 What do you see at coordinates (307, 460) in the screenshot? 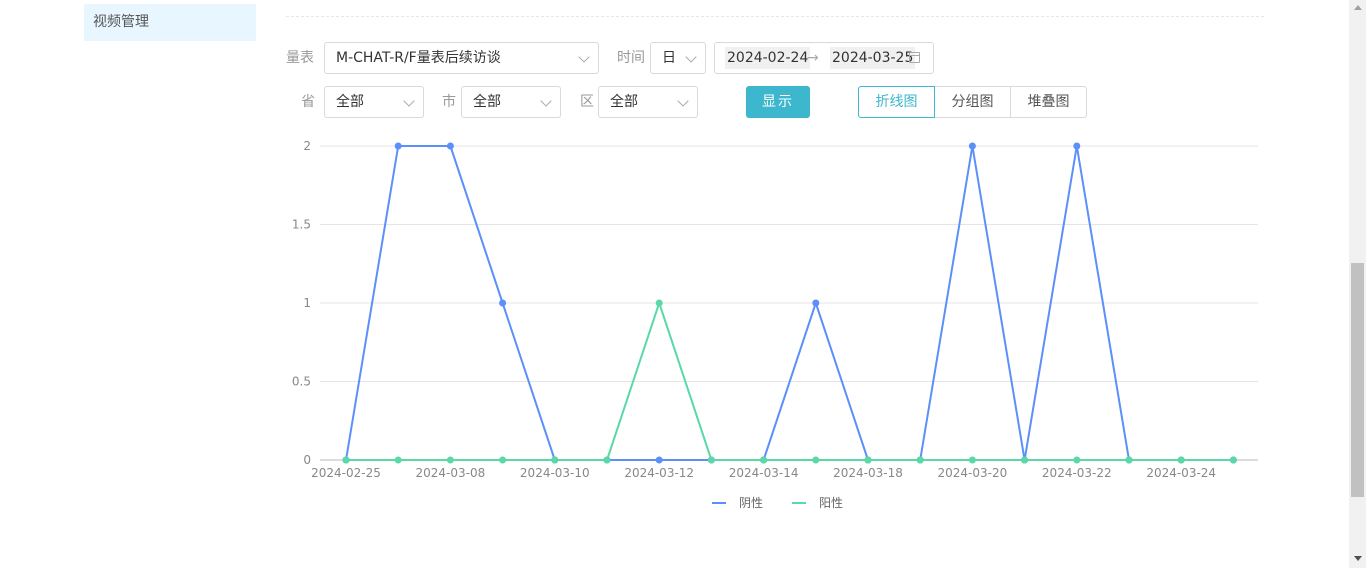
I see `y-tick-label: 0` at bounding box center [307, 460].